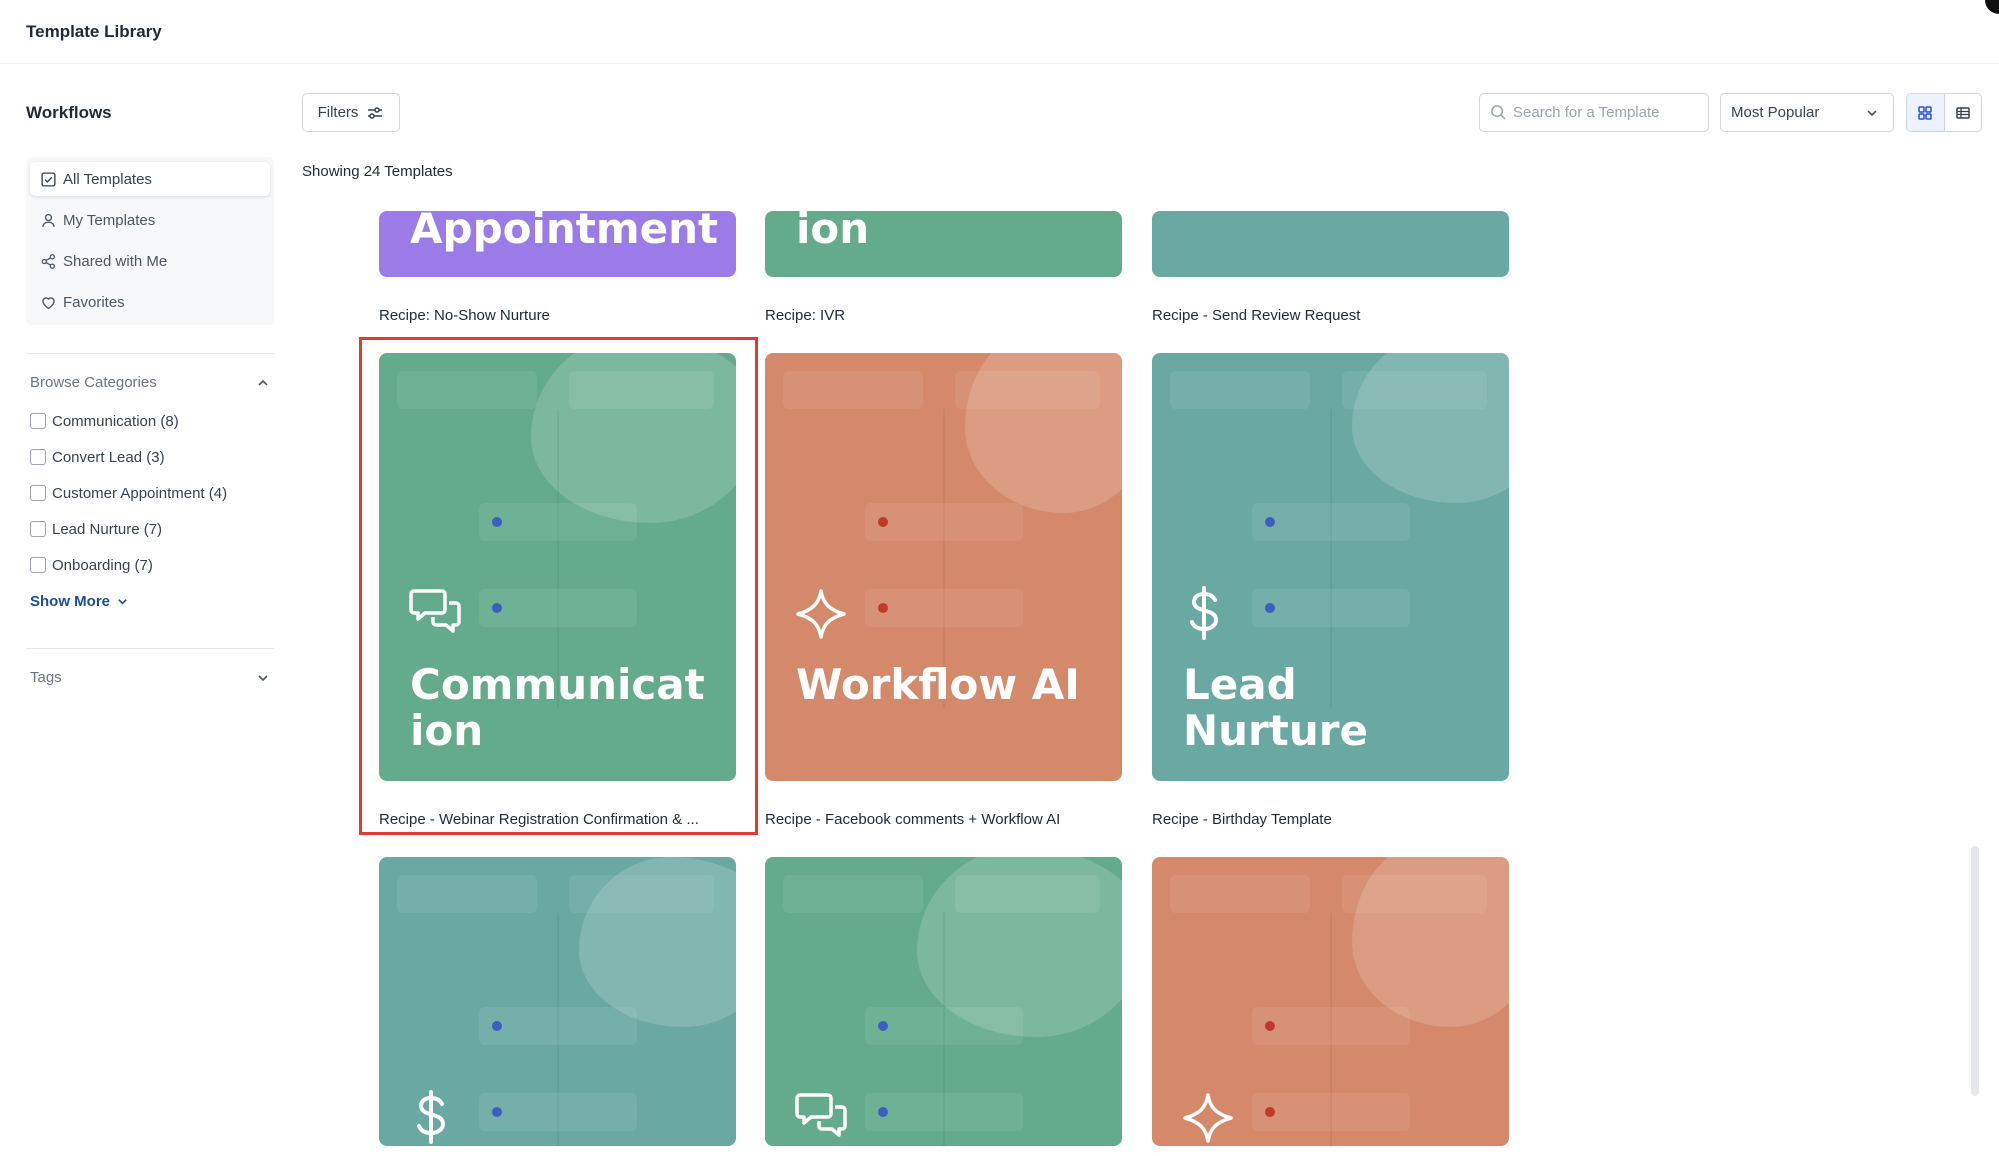 Image resolution: width=1999 pixels, height=1156 pixels. What do you see at coordinates (557, 267) in the screenshot?
I see `template-card: Appointment Recipe: No-Show Nurture` at bounding box center [557, 267].